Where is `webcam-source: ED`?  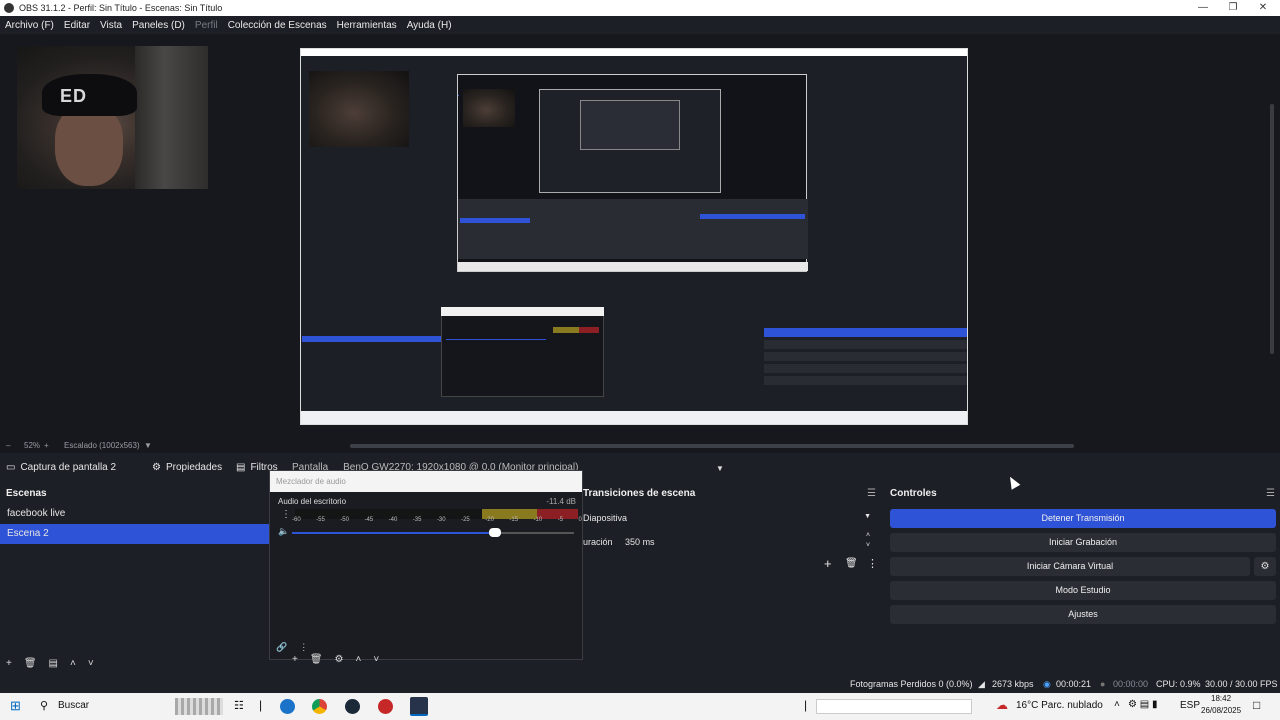
webcam-source: ED is located at coordinates (112, 117).